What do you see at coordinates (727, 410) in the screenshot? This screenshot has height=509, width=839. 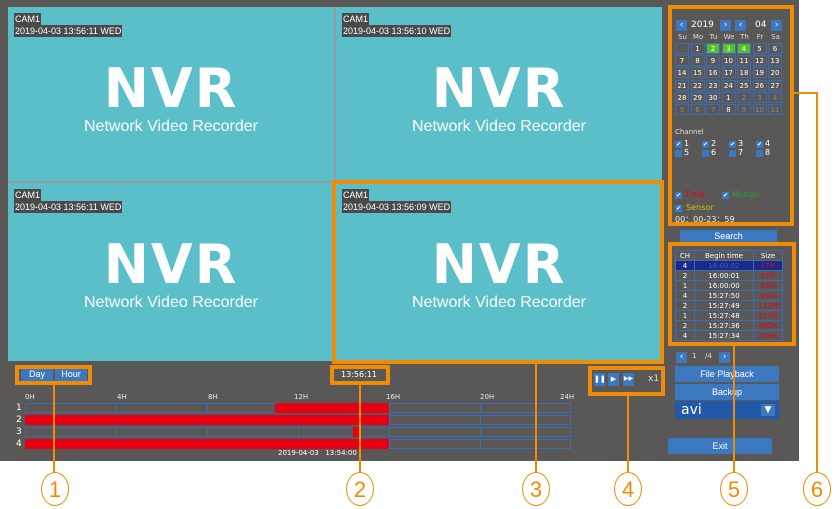 I see `format-select: avi ▼` at bounding box center [727, 410].